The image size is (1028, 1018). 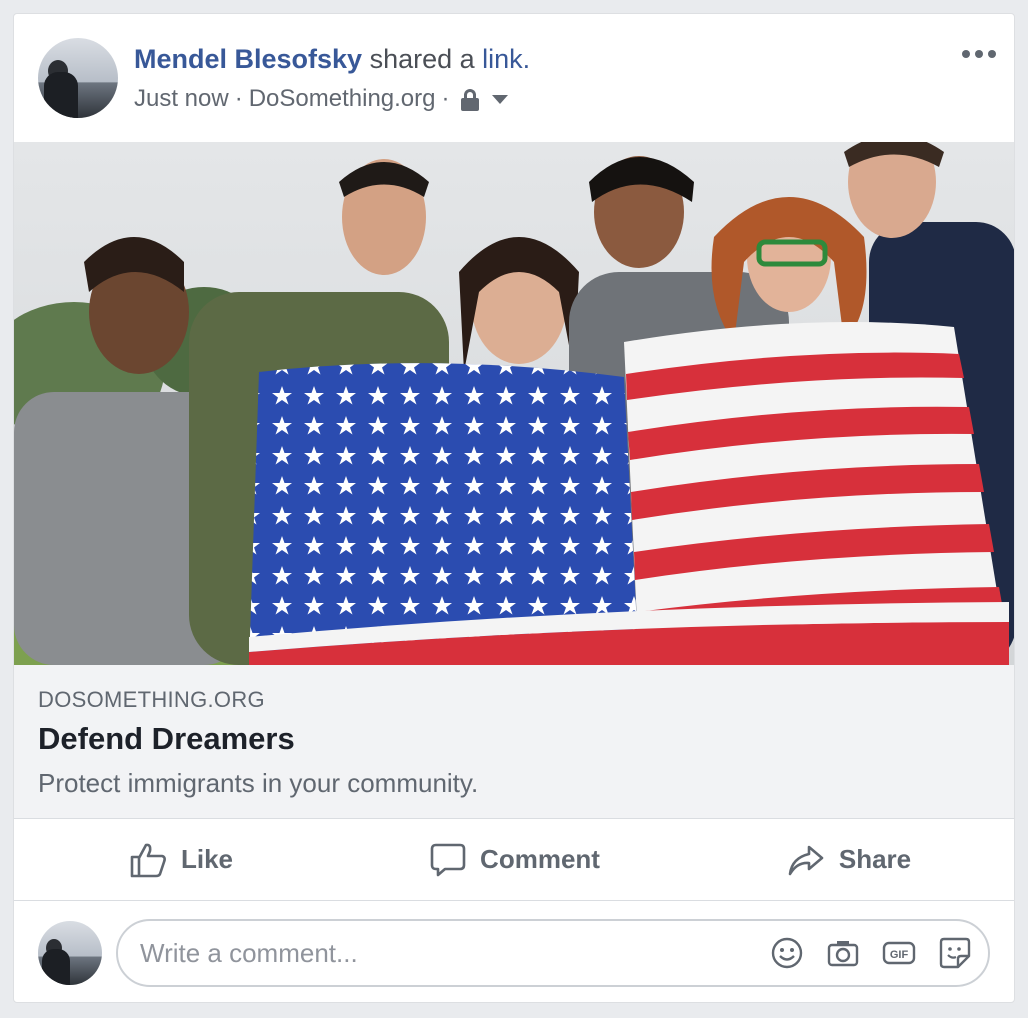 What do you see at coordinates (148, 860) in the screenshot?
I see `thumbs-up-icon` at bounding box center [148, 860].